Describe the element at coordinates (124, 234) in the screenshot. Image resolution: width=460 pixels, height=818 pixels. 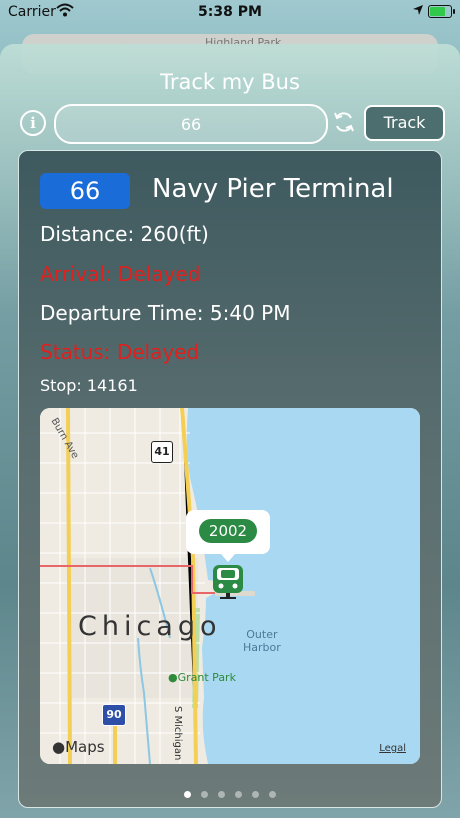
I see `distance-text: Distance: 260(ft)` at that location.